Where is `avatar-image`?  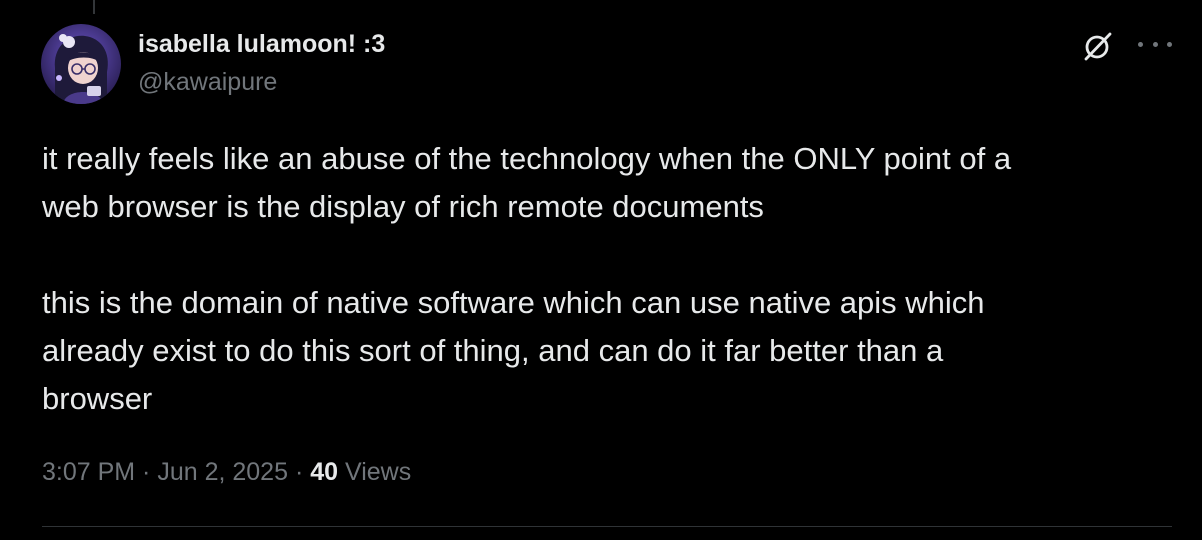 avatar-image is located at coordinates (81, 64).